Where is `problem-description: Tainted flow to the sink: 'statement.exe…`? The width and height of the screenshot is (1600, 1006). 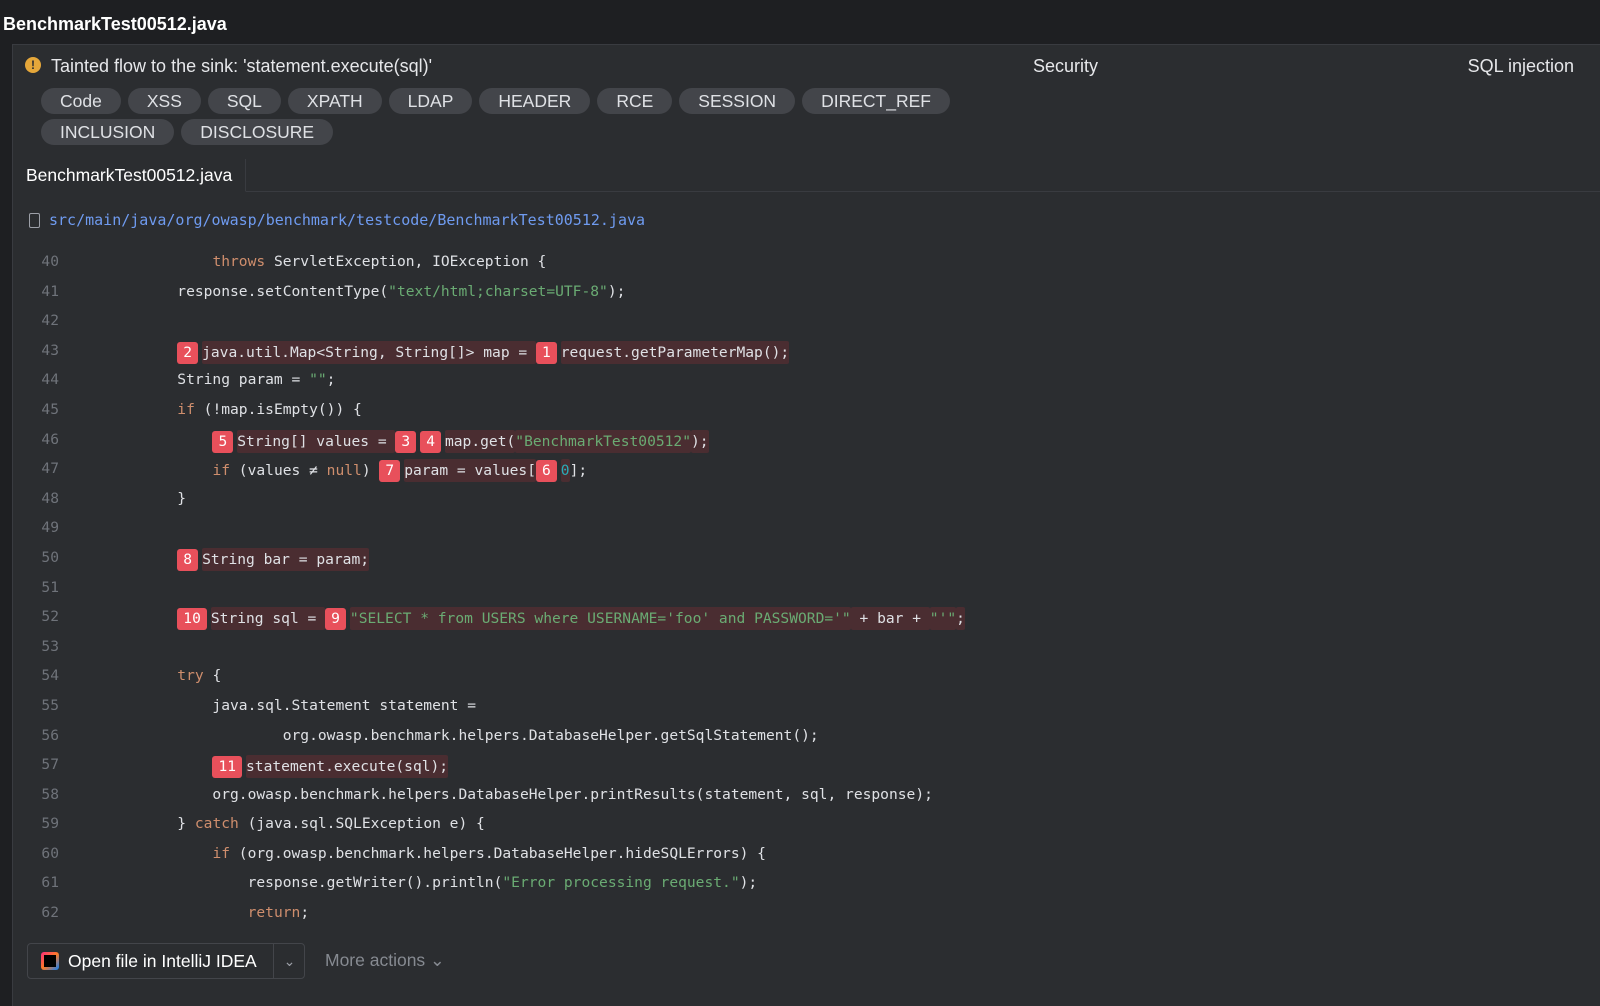 problem-description: Tainted flow to the sink: 'statement.exe… is located at coordinates (242, 66).